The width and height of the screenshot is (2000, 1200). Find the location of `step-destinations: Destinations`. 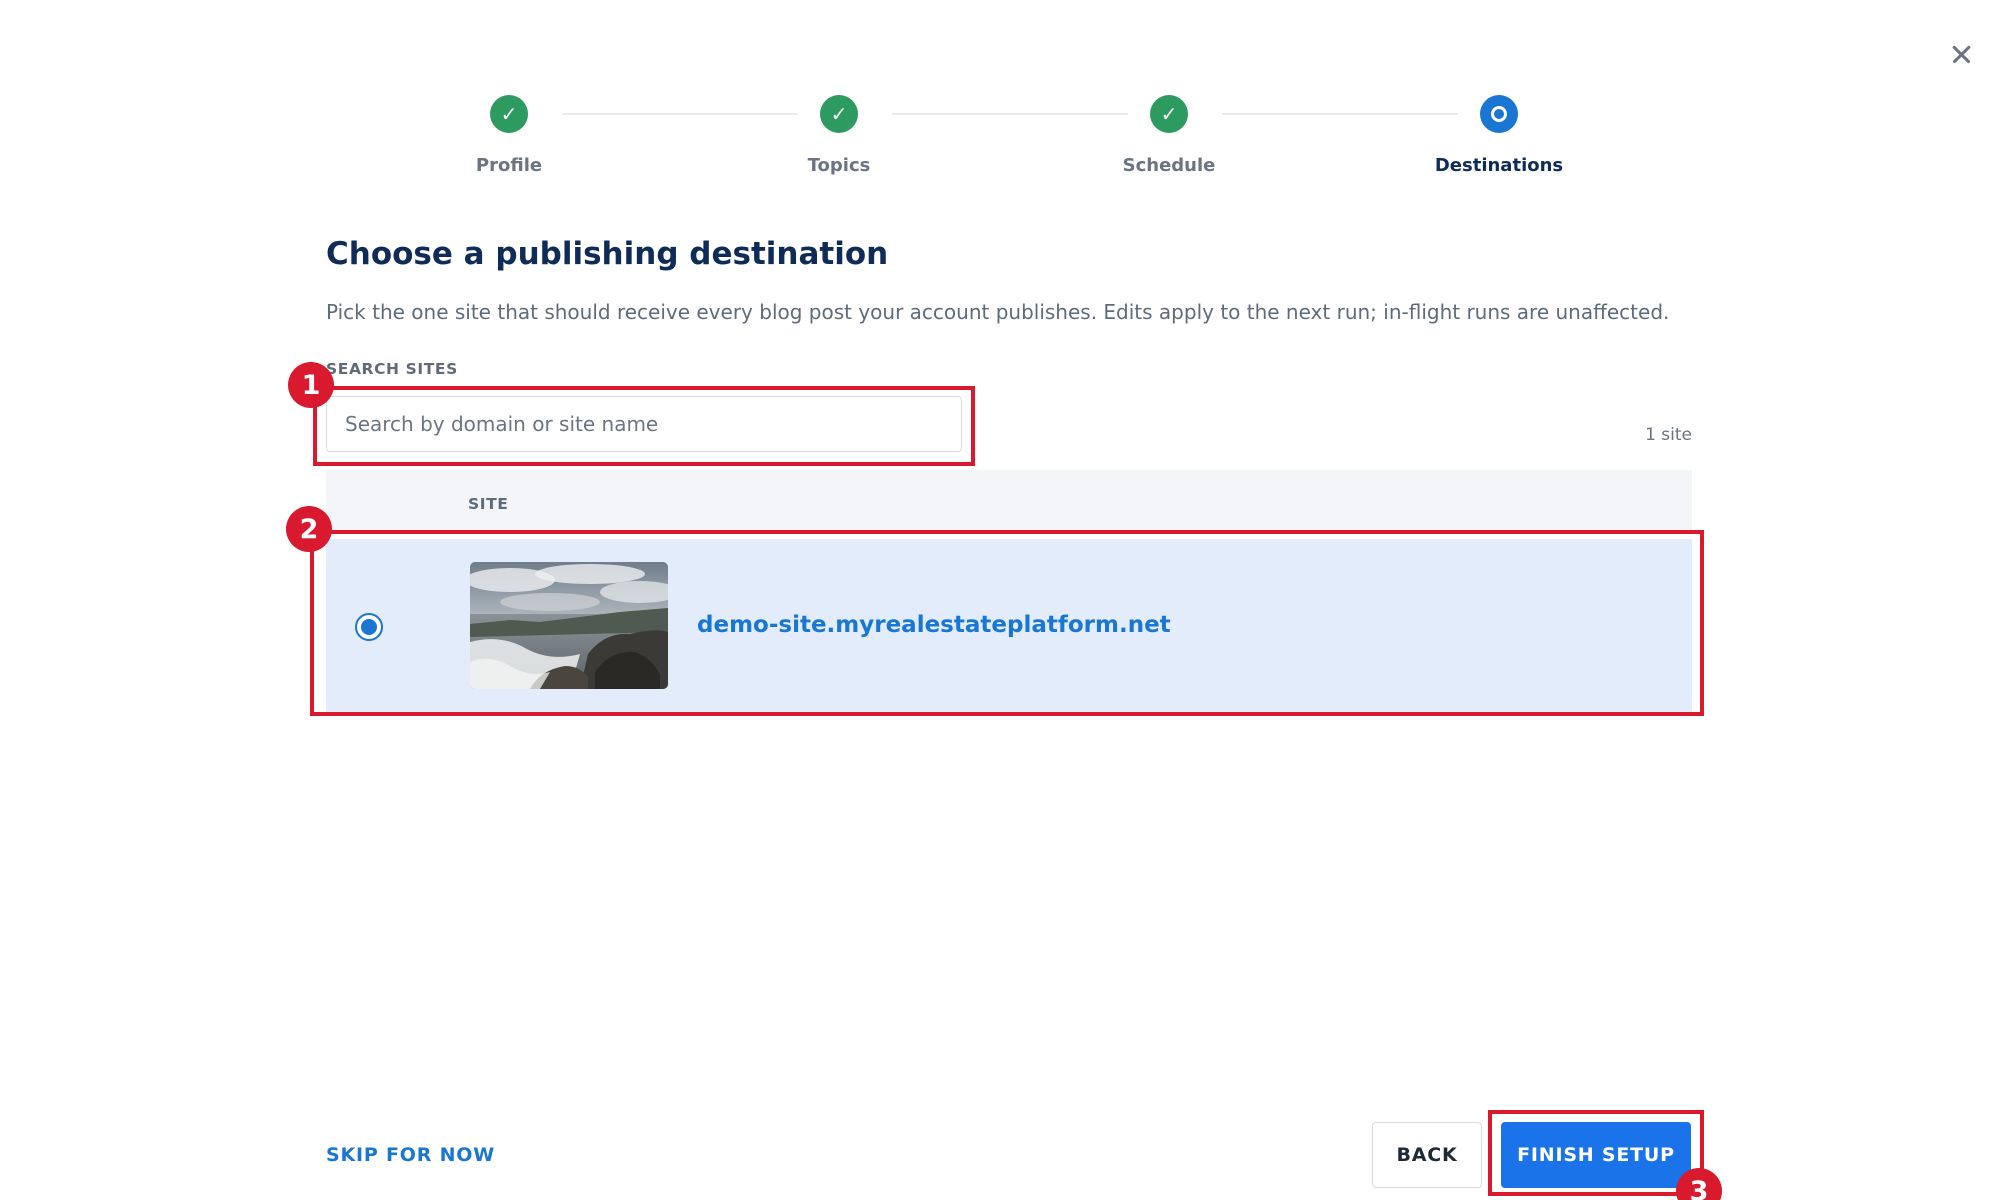

step-destinations: Destinations is located at coordinates (1499, 135).